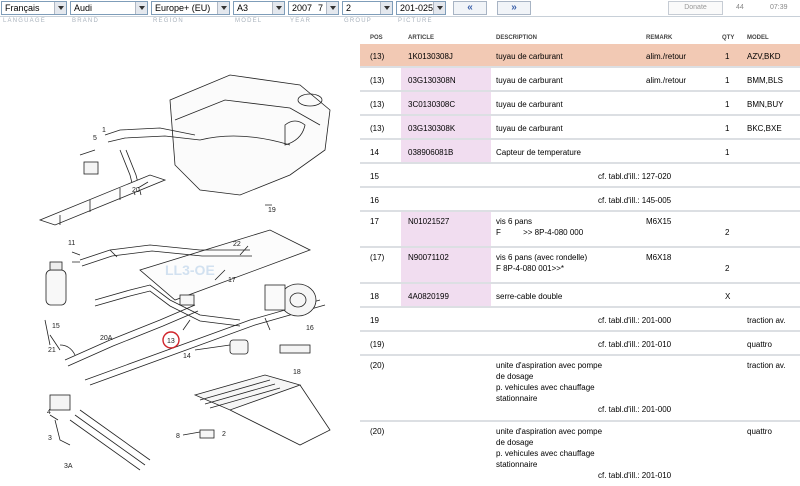  What do you see at coordinates (374, 320) in the screenshot?
I see `cell-pos: 19` at bounding box center [374, 320].